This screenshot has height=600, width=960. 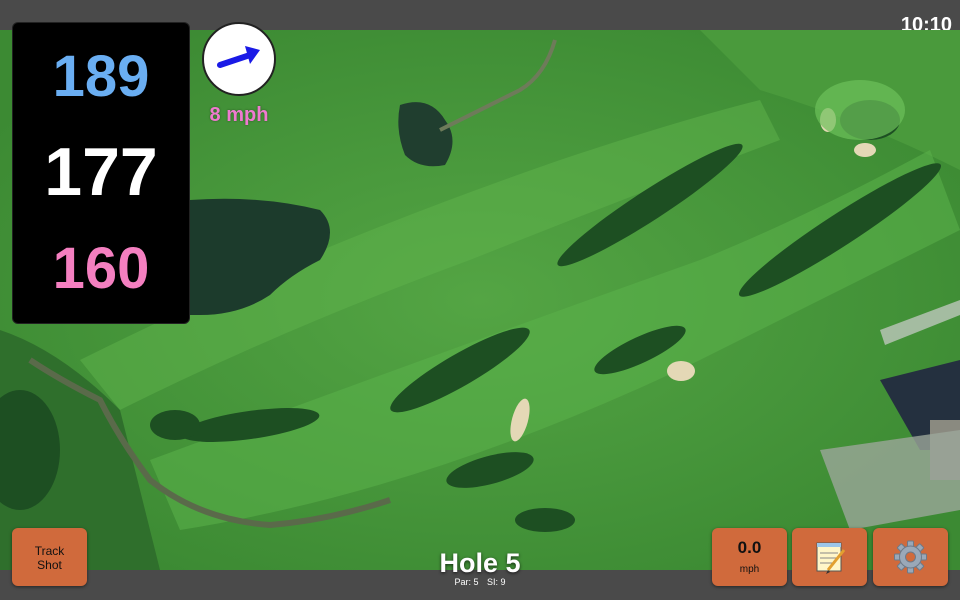 I want to click on notepad-icon, so click(x=831, y=558).